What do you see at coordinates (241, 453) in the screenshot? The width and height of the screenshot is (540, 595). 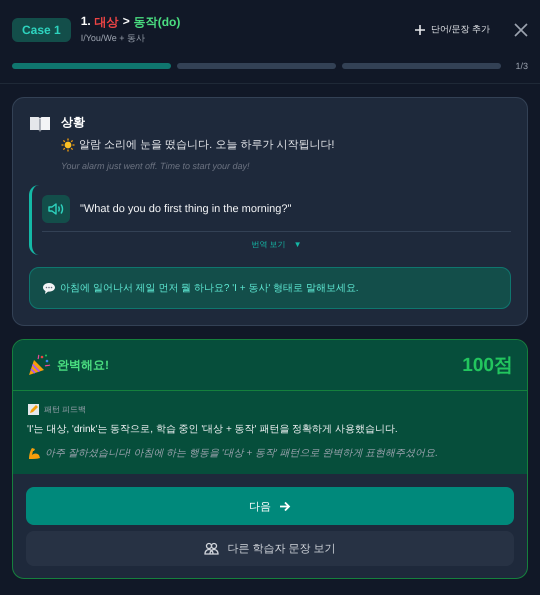 I see `praise-text: 아주 잘하셨습니다! 아침에 하는 행동을 '대상 + 동작' 패턴으로 완벽하게 표현해주셨어요.` at bounding box center [241, 453].